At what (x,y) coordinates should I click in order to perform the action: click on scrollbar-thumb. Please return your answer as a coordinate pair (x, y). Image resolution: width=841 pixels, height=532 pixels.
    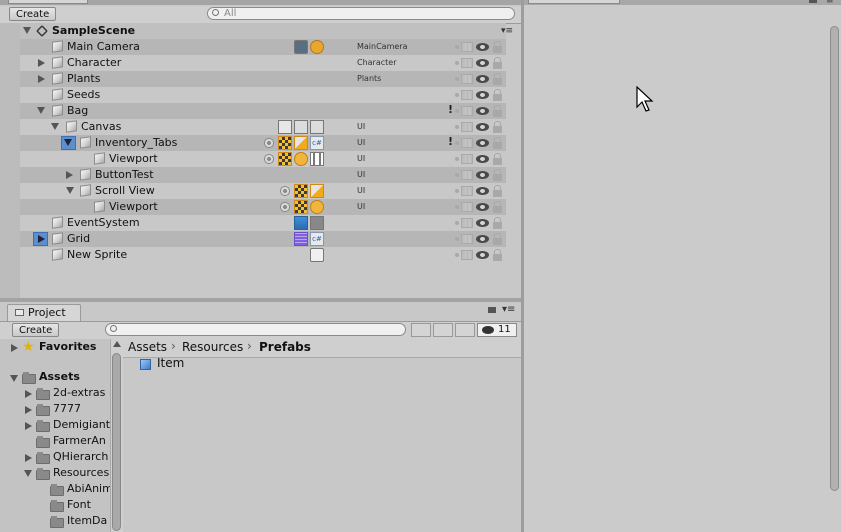
    Looking at the image, I should click on (116, 442).